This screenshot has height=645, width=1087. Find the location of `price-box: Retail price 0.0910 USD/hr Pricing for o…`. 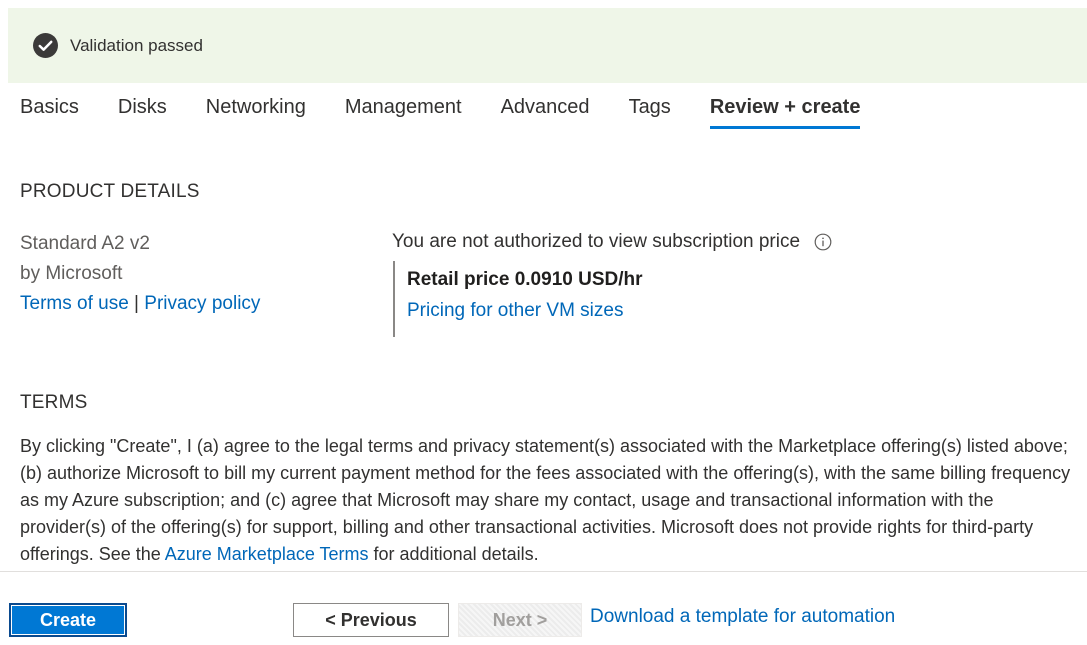

price-box: Retail price 0.0910 USD/hr Pricing for o… is located at coordinates (612, 299).